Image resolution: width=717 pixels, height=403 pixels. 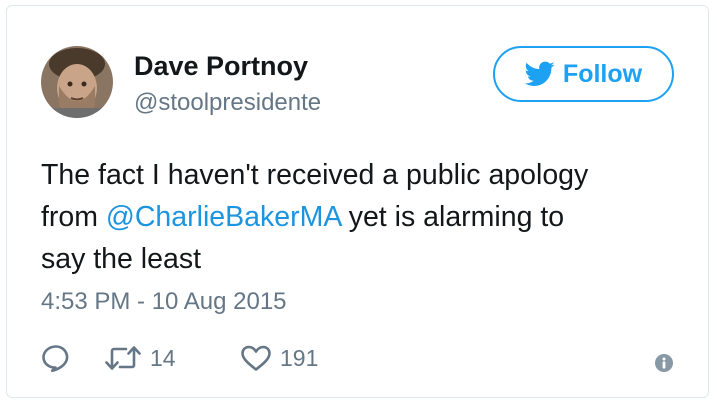 What do you see at coordinates (121, 259) in the screenshot?
I see `tweet-line-3: say the least` at bounding box center [121, 259].